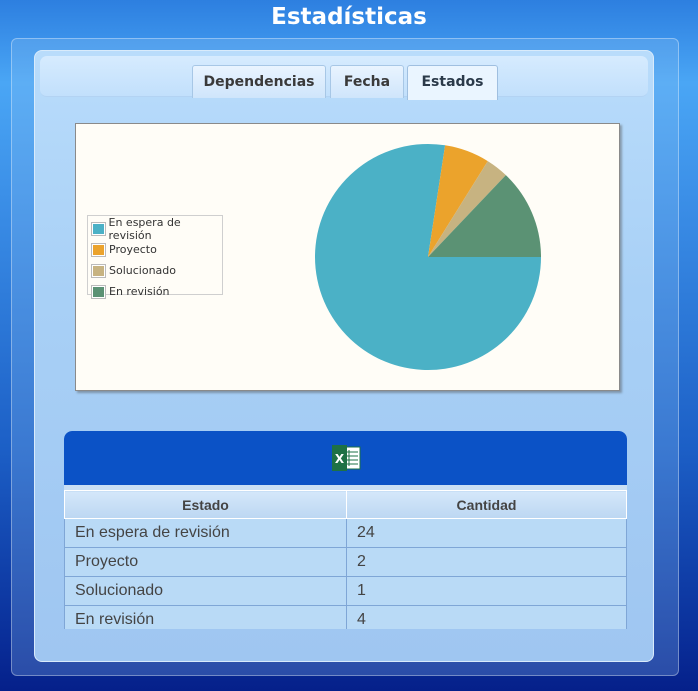 The width and height of the screenshot is (698, 691). What do you see at coordinates (98, 291) in the screenshot?
I see `legend-swatch-en-revision` at bounding box center [98, 291].